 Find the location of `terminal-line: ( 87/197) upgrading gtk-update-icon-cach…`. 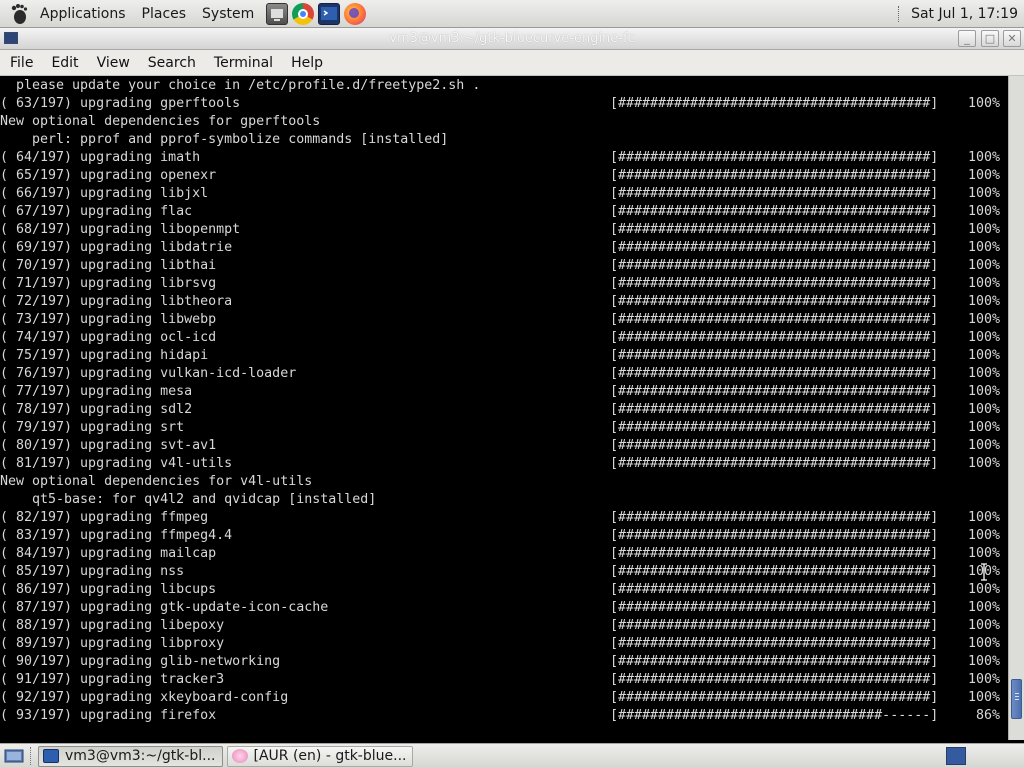

terminal-line: ( 87/197) upgrading gtk-update-icon-cach… is located at coordinates (164, 607).